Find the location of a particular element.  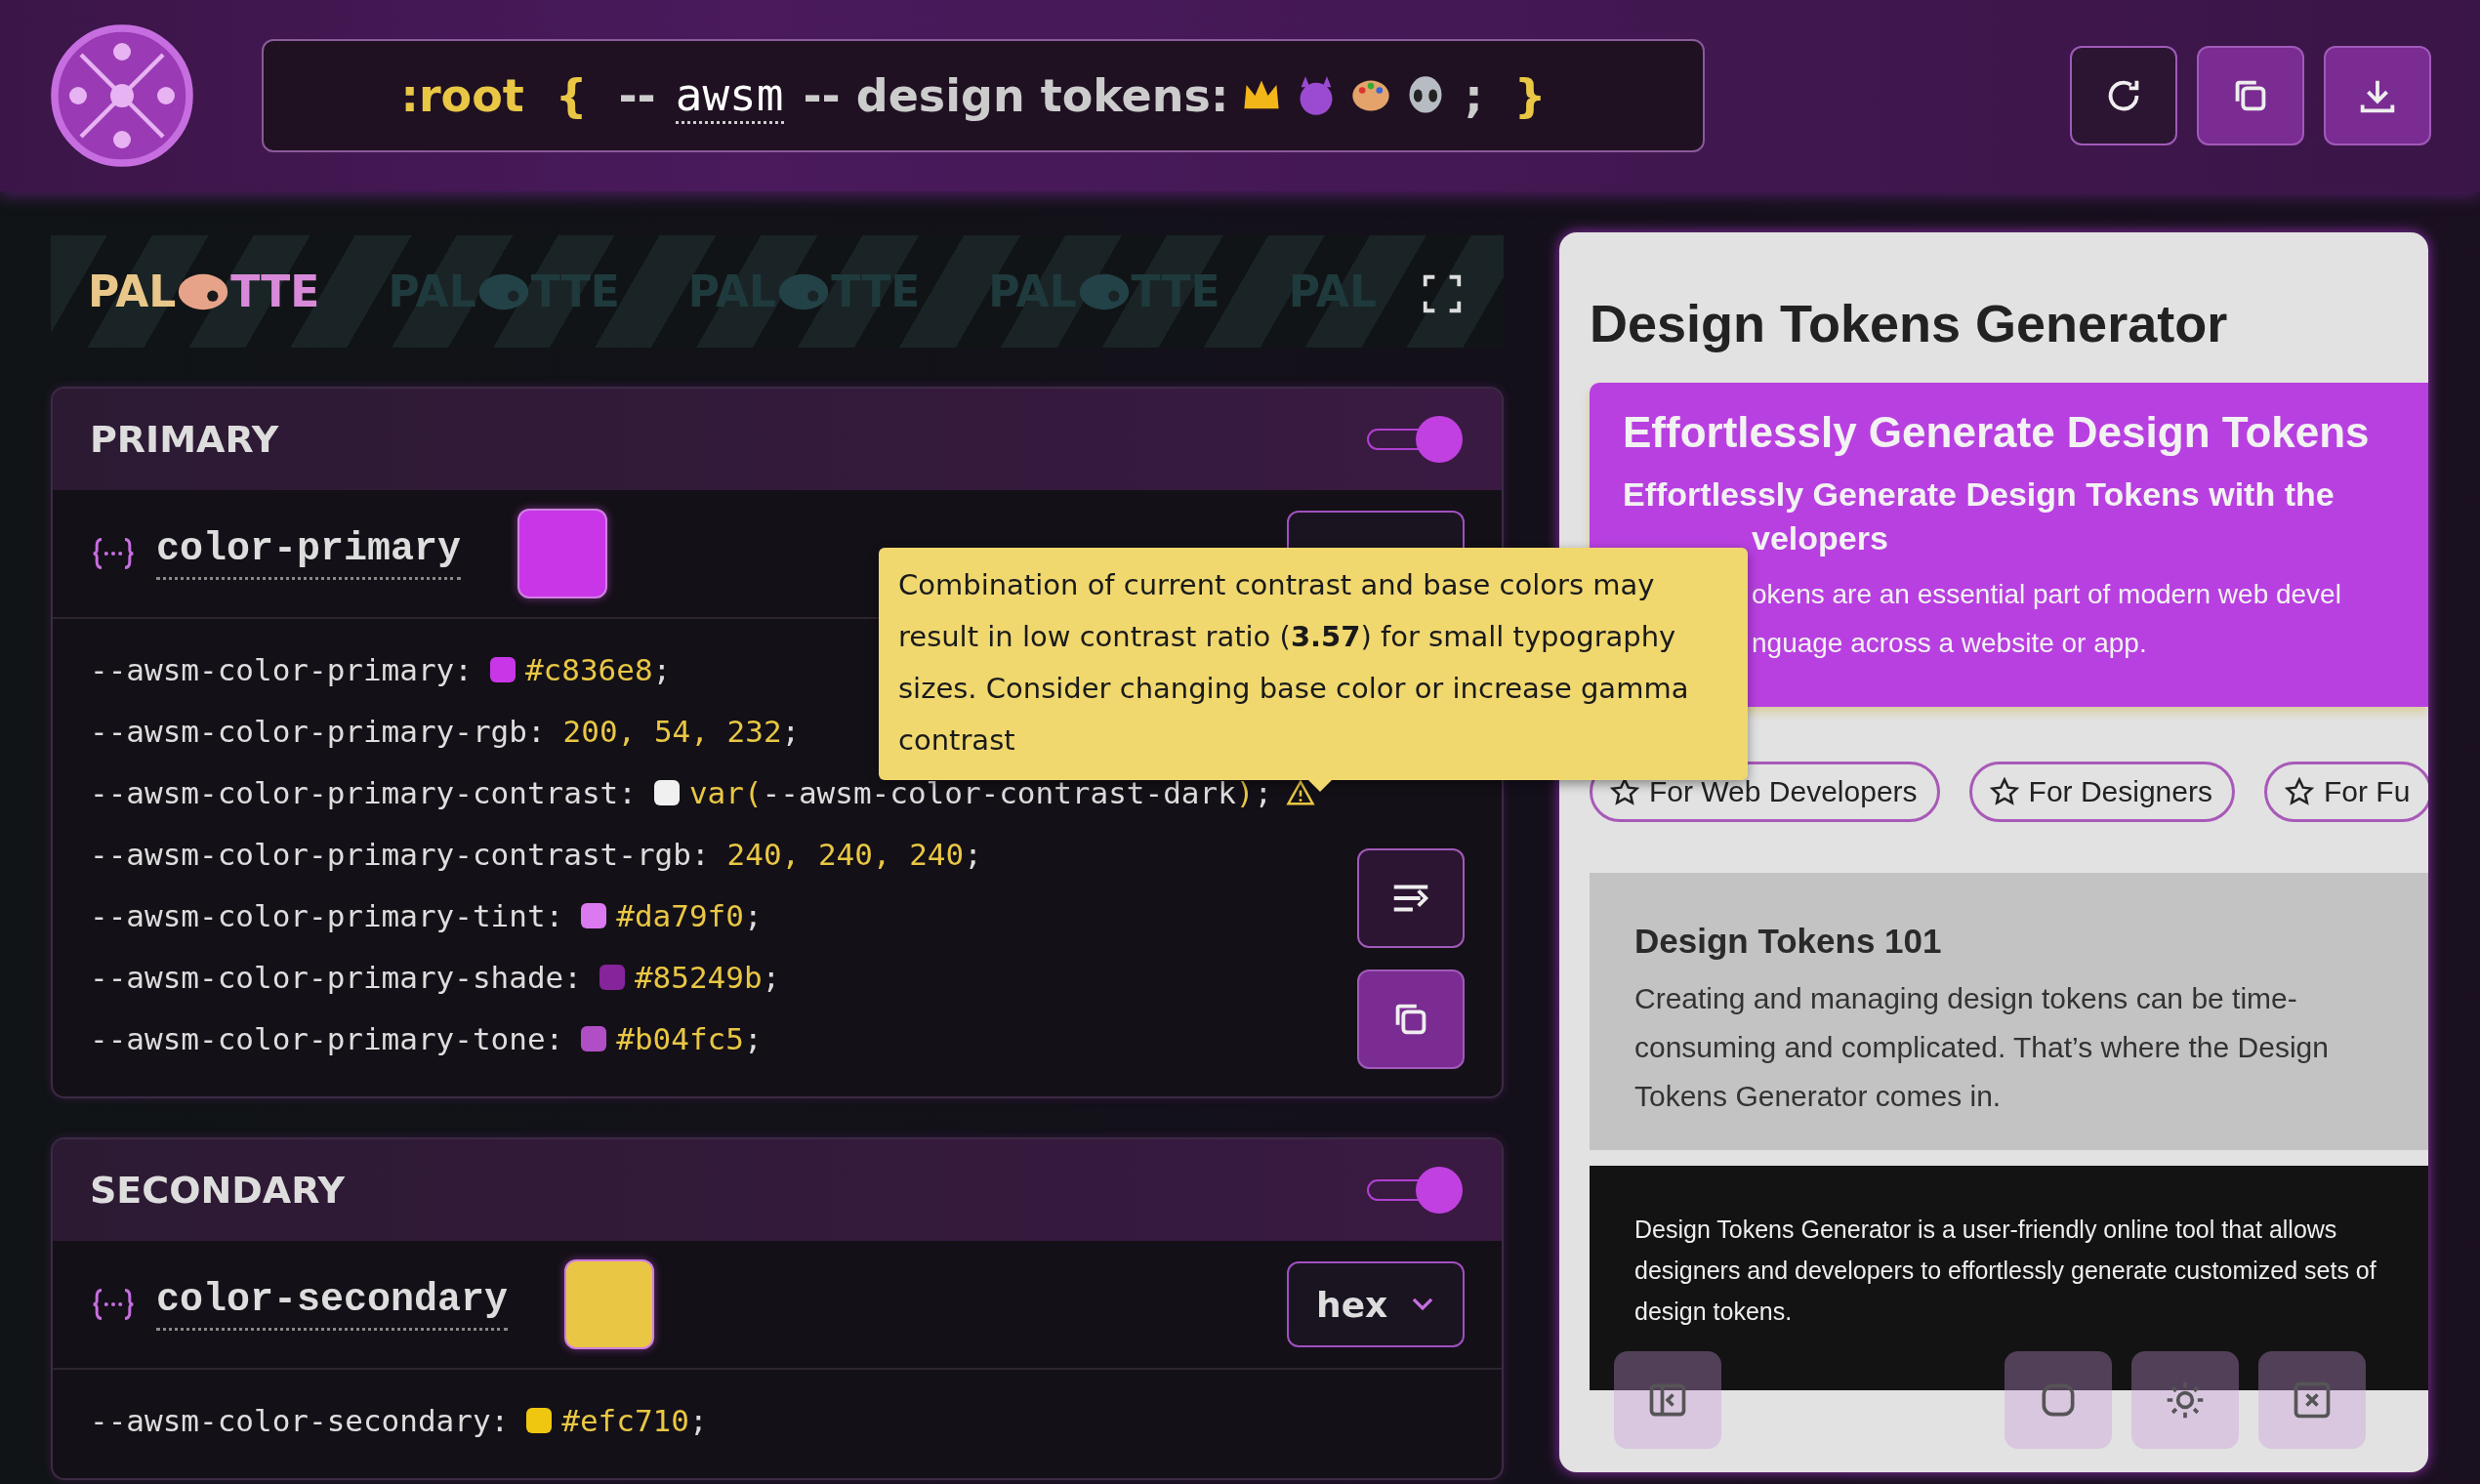

code-value: #da79f0 is located at coordinates (680, 915).